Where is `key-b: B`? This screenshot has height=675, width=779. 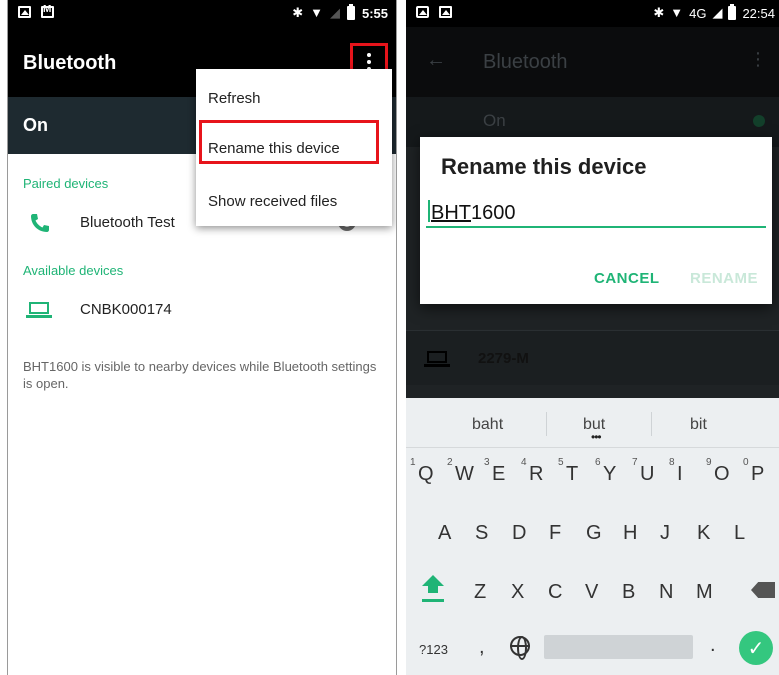 key-b: B is located at coordinates (628, 592).